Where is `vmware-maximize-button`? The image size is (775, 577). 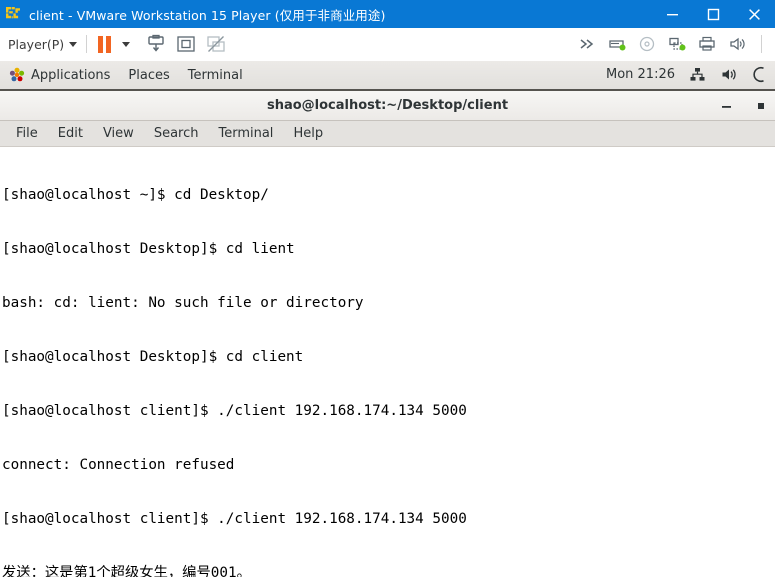 vmware-maximize-button is located at coordinates (713, 14).